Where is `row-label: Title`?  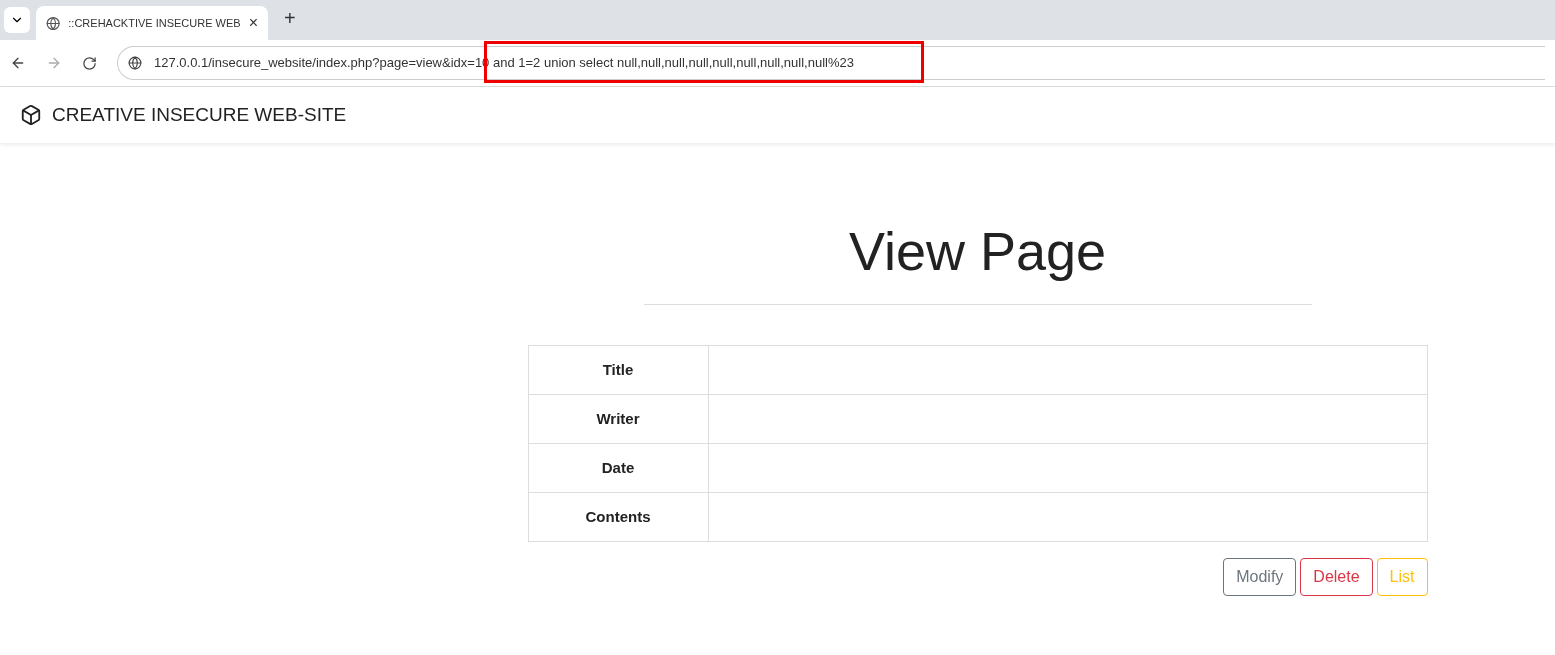
row-label: Title is located at coordinates (618, 370).